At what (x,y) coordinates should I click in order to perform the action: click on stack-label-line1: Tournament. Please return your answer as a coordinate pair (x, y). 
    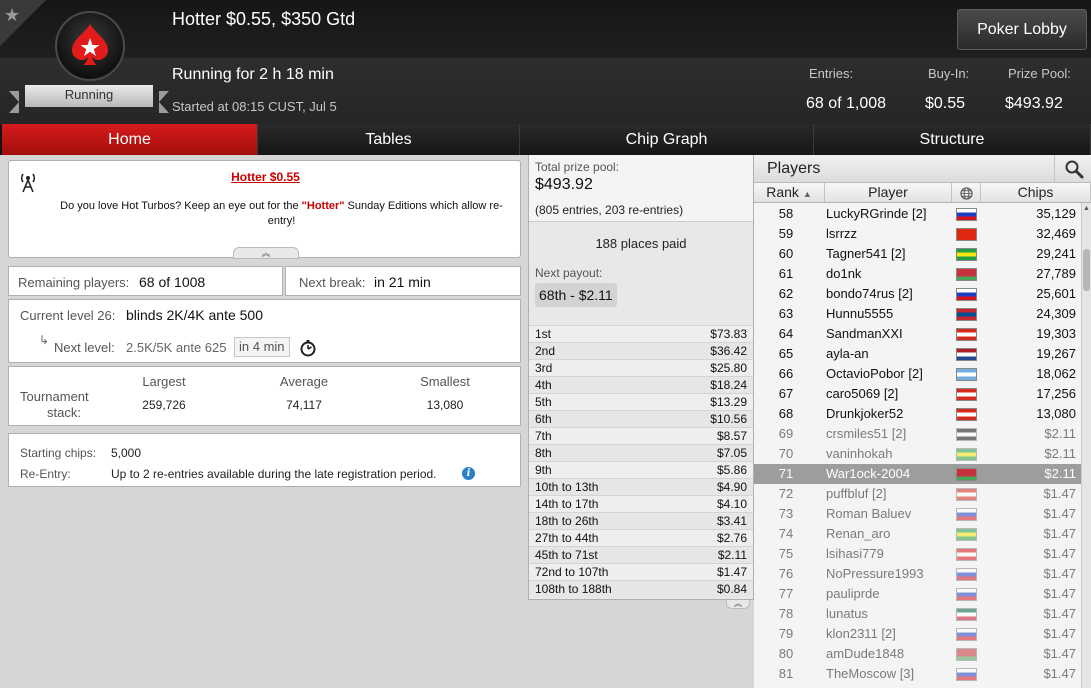
    Looking at the image, I should click on (54, 396).